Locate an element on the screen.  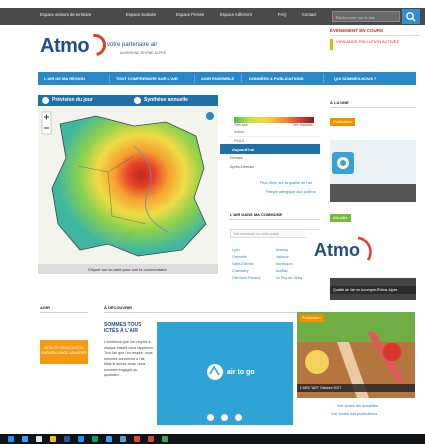
publication-badge: Publication is located at coordinates (342, 122).